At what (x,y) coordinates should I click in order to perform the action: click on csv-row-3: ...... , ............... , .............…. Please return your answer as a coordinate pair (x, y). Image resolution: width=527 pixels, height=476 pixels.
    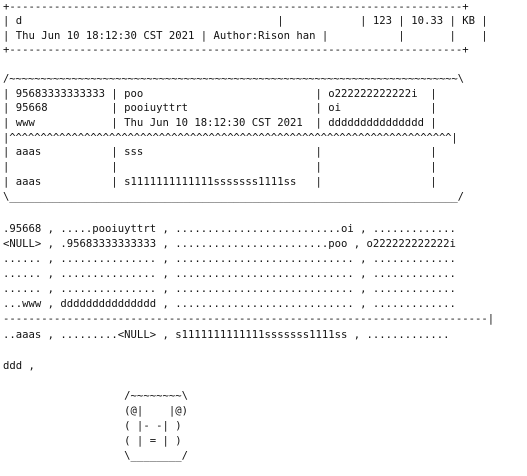
    Looking at the image, I should click on (229, 259).